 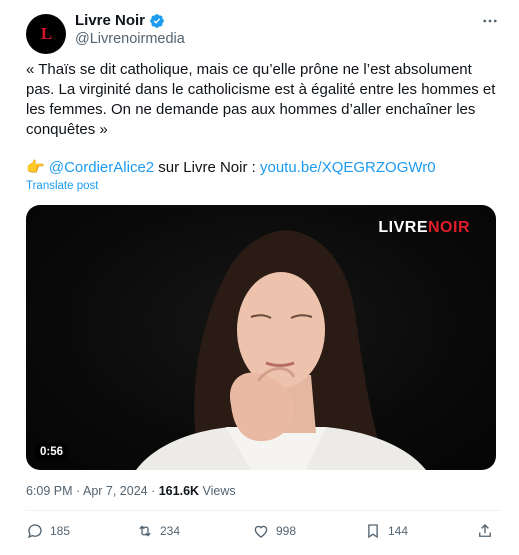 I want to click on share-button, so click(x=485, y=531).